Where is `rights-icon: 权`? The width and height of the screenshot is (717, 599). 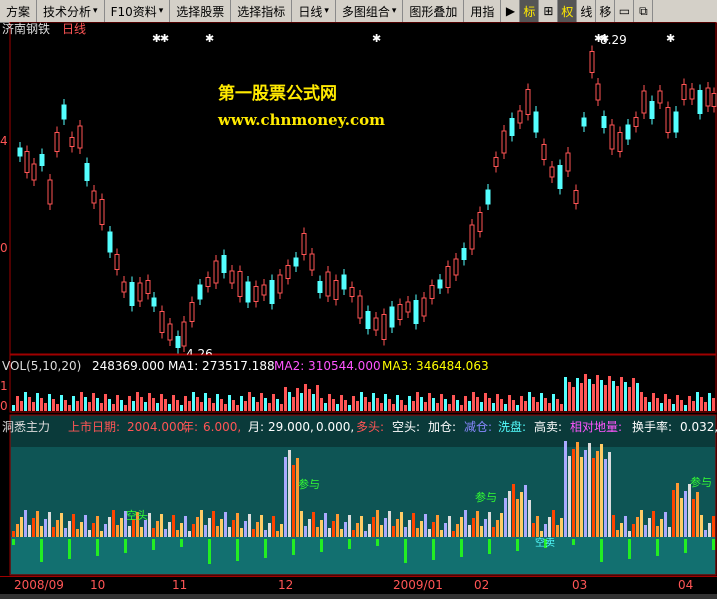
rights-icon: 权 is located at coordinates (568, 11).